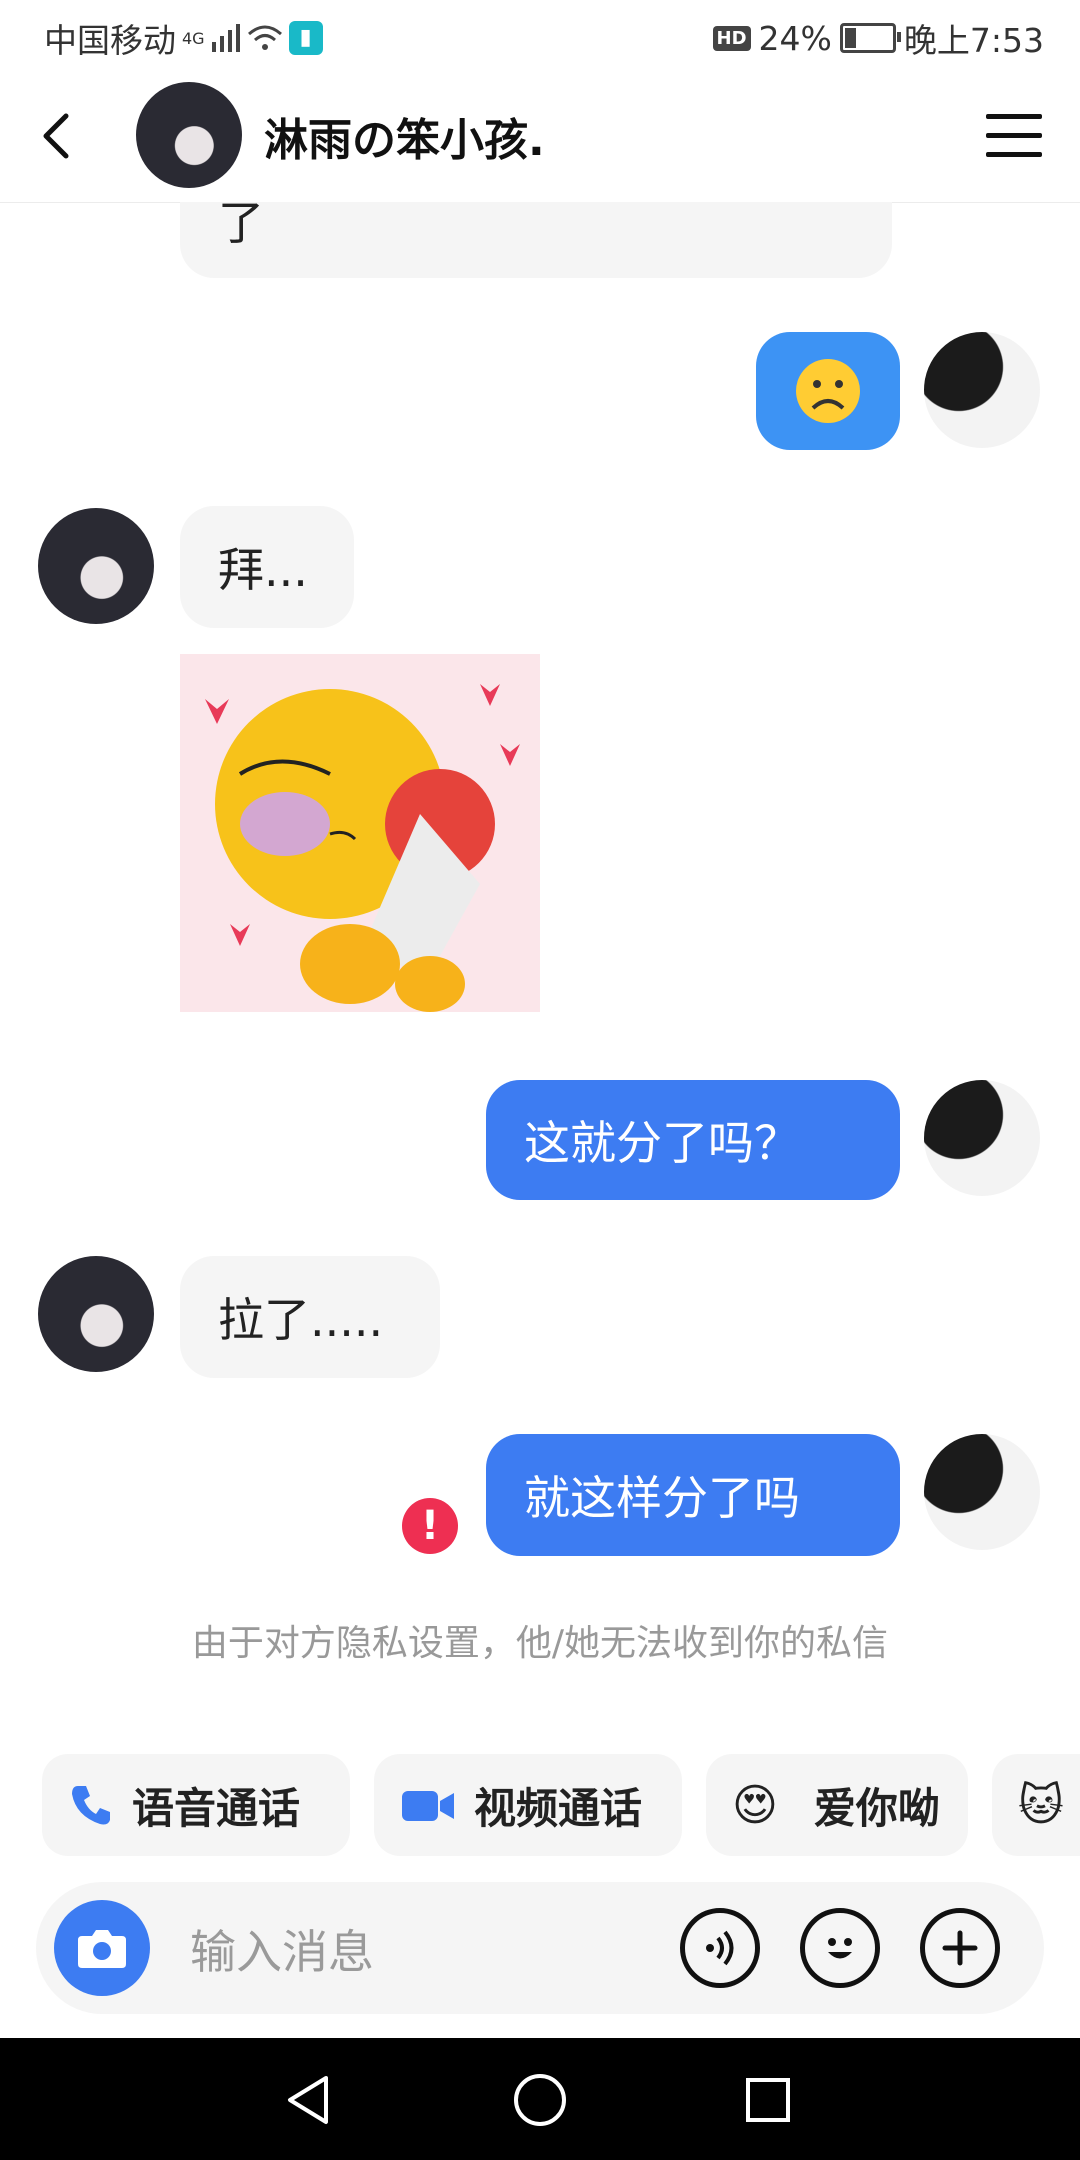 The image size is (1080, 2160). Describe the element at coordinates (362, 848) in the screenshot. I see `blushing-emoji-sticker` at that location.